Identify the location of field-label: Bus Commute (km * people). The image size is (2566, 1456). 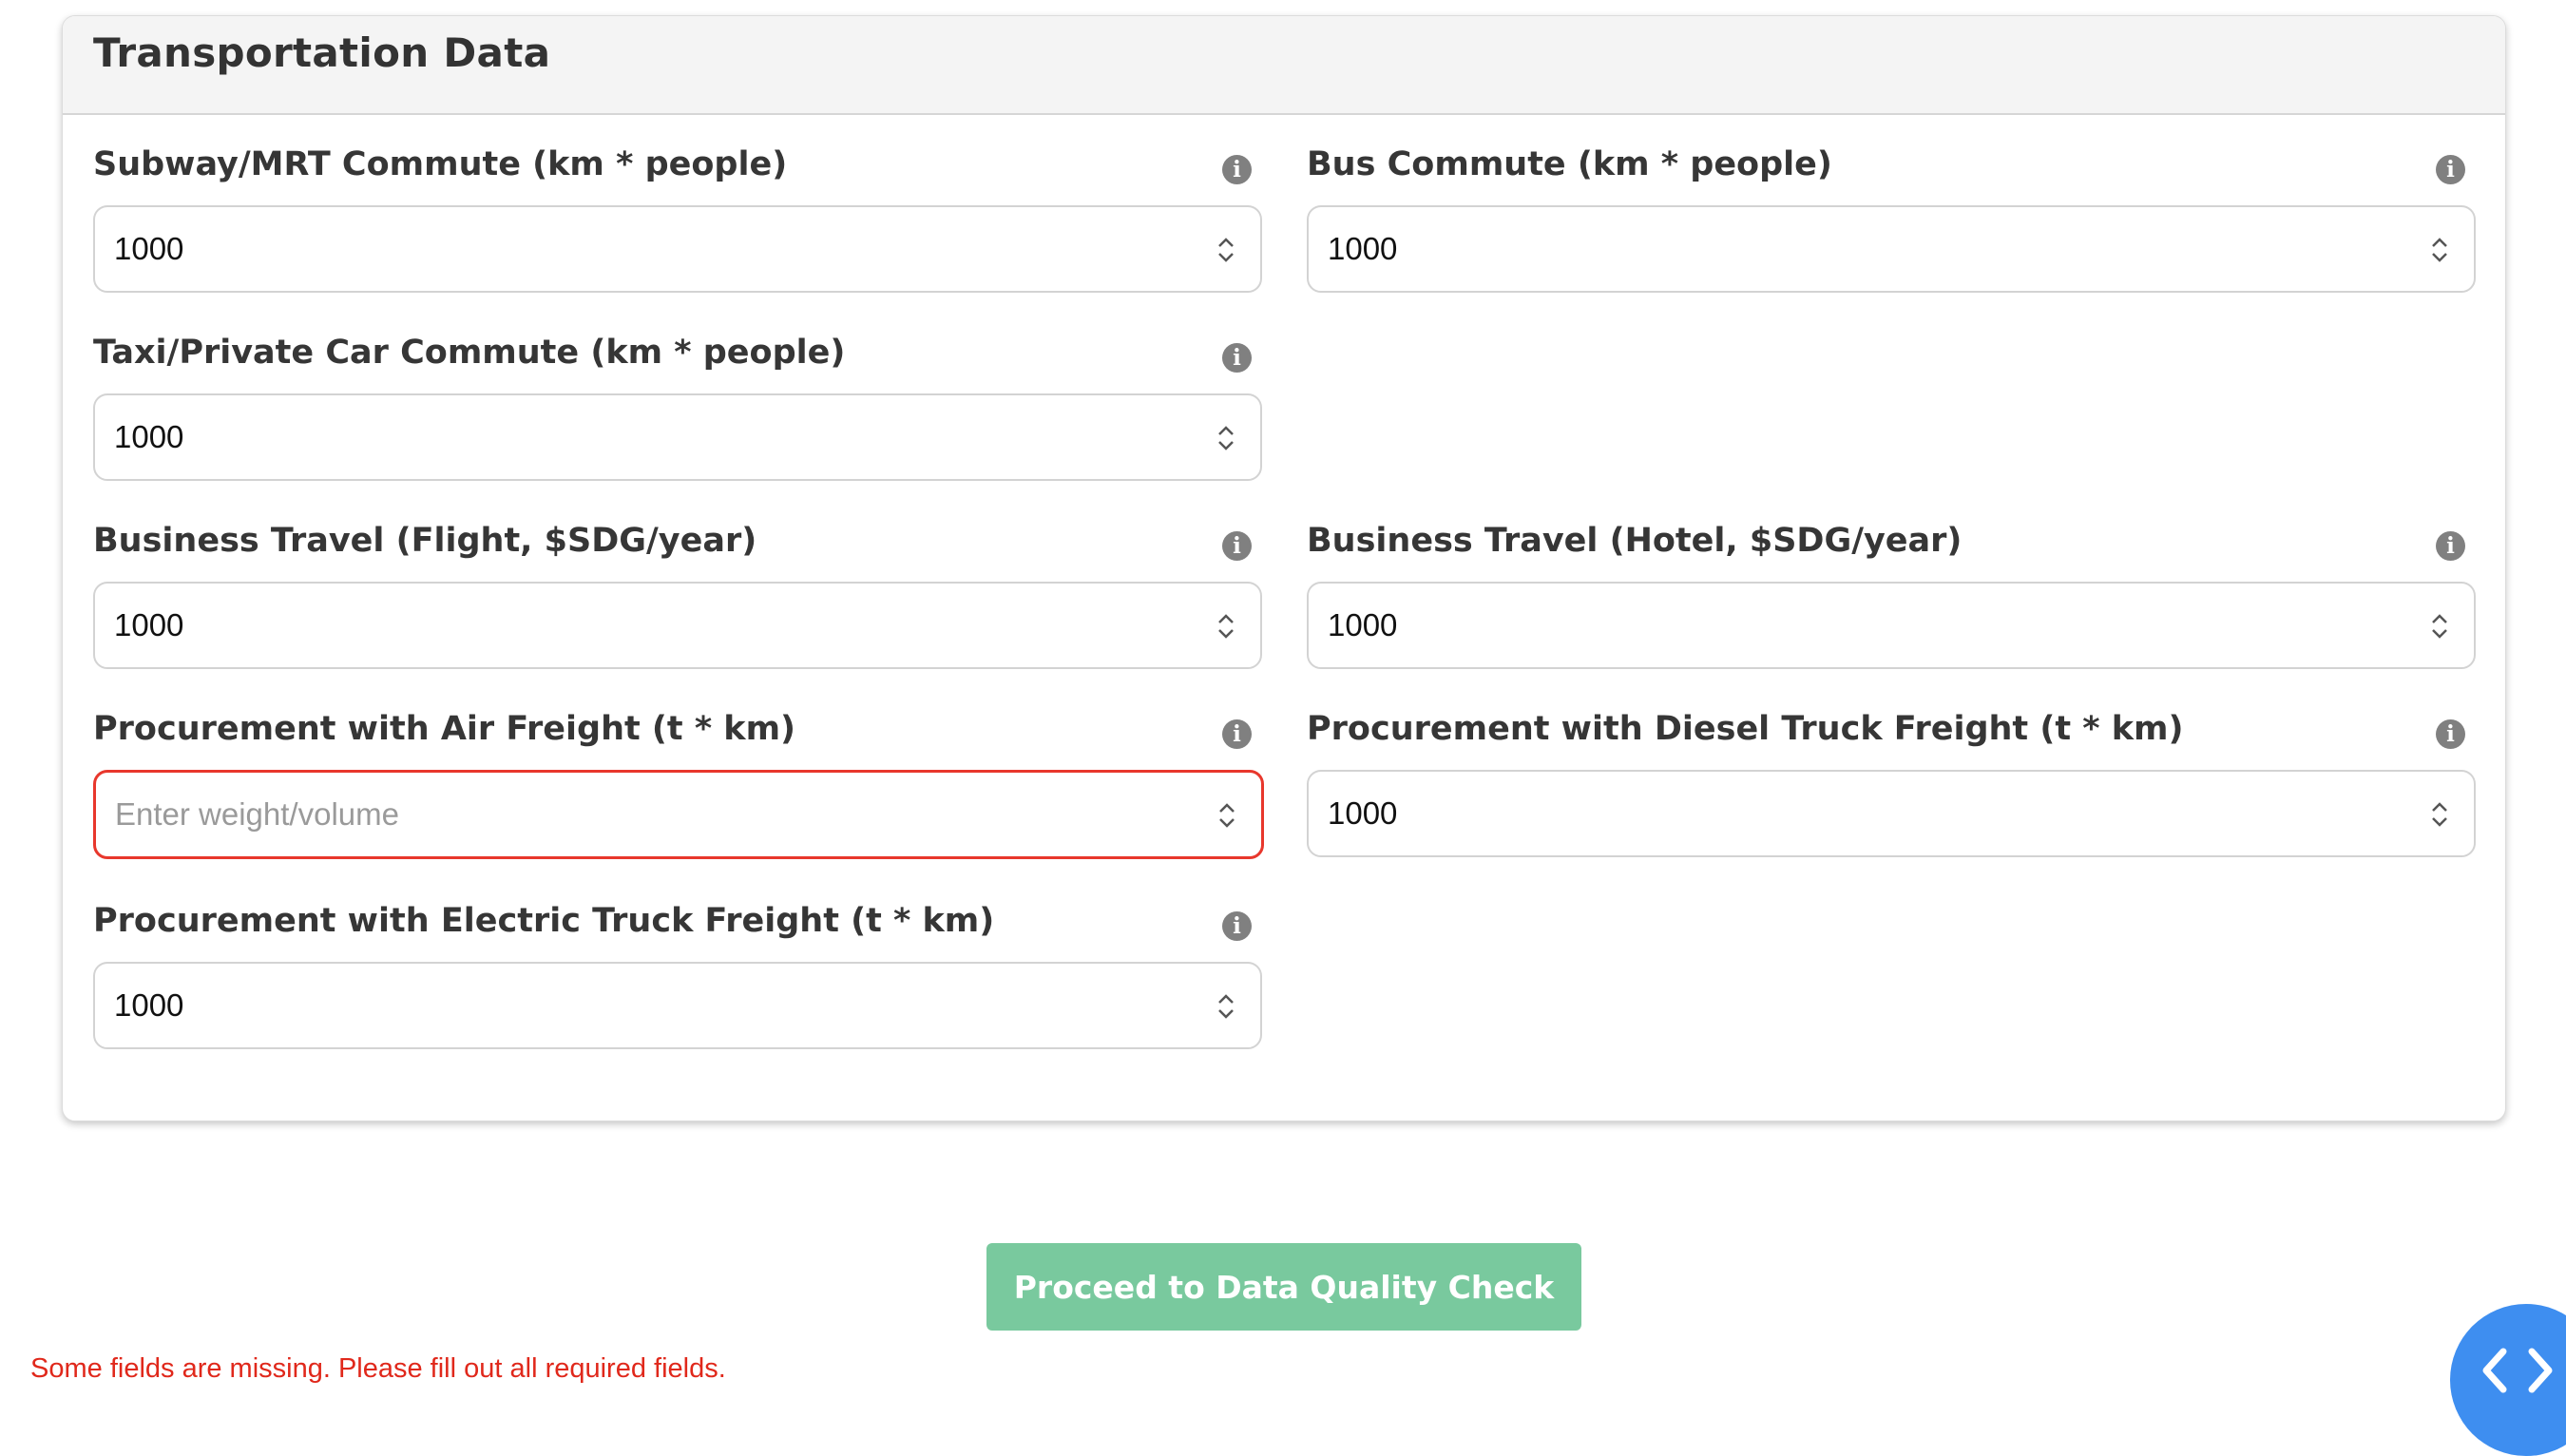
(1569, 164).